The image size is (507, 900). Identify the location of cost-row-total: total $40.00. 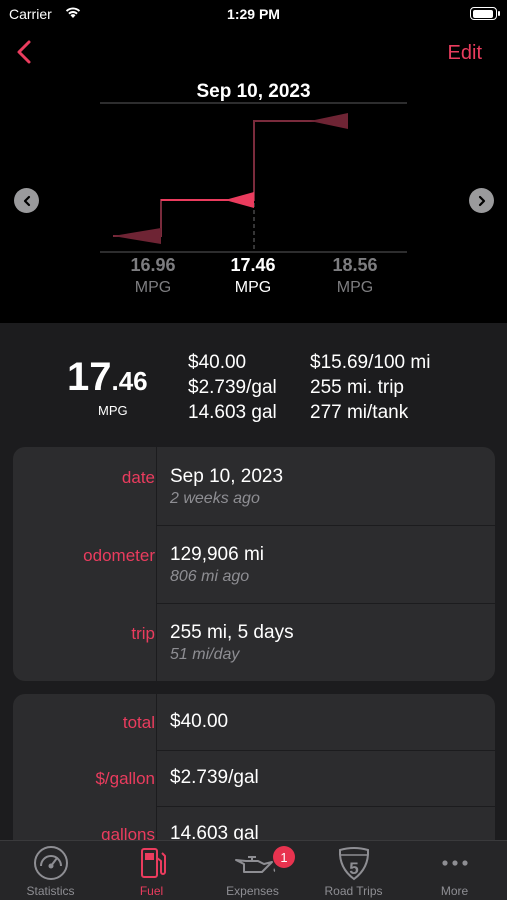
(254, 722).